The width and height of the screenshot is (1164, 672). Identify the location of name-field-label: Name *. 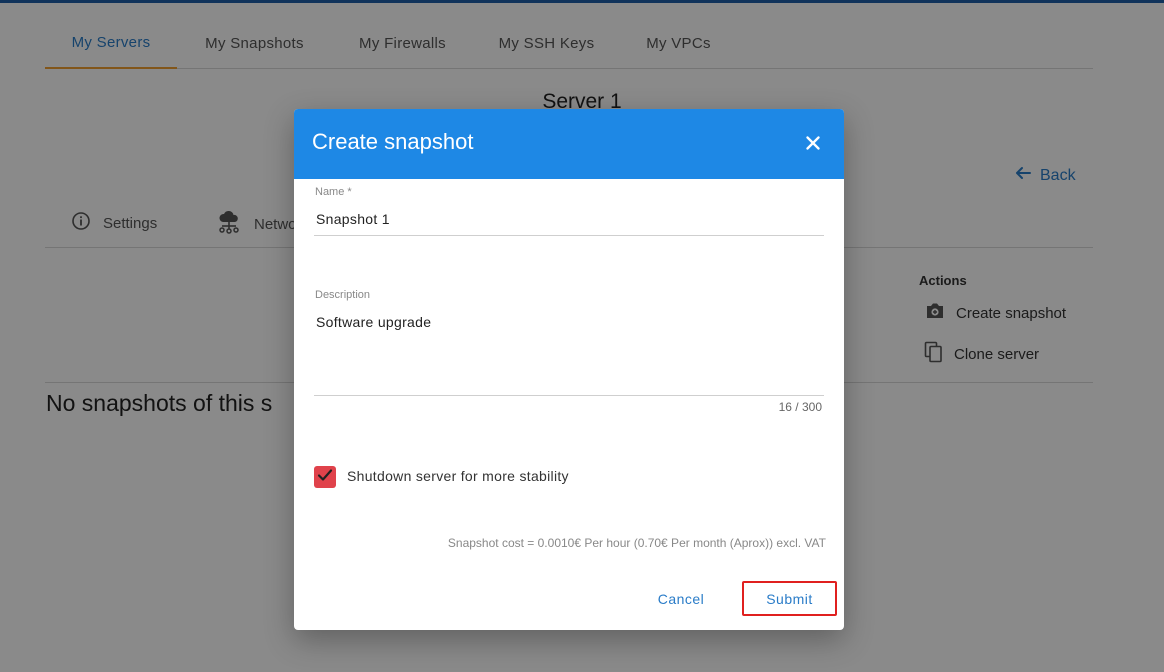
(333, 192).